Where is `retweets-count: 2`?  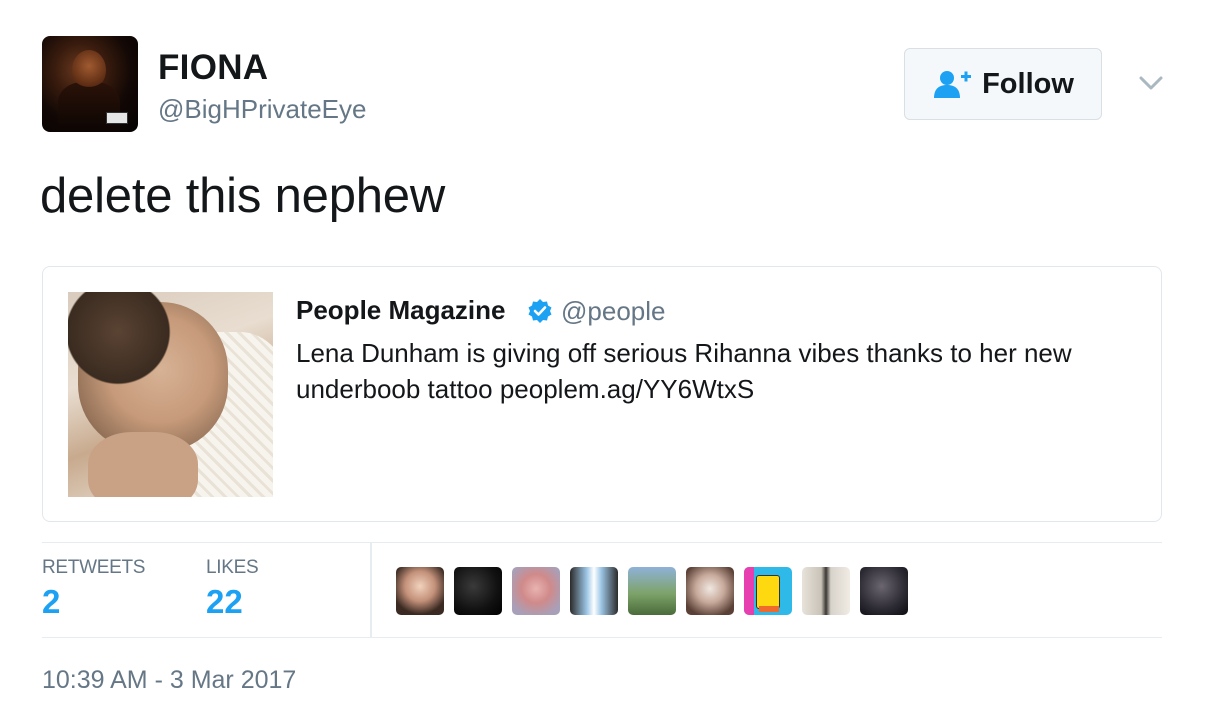
retweets-count: 2 is located at coordinates (51, 601).